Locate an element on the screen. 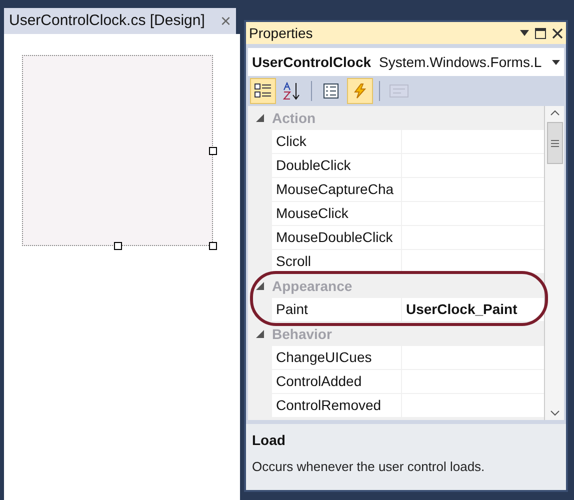  close-button: × is located at coordinates (225, 21).